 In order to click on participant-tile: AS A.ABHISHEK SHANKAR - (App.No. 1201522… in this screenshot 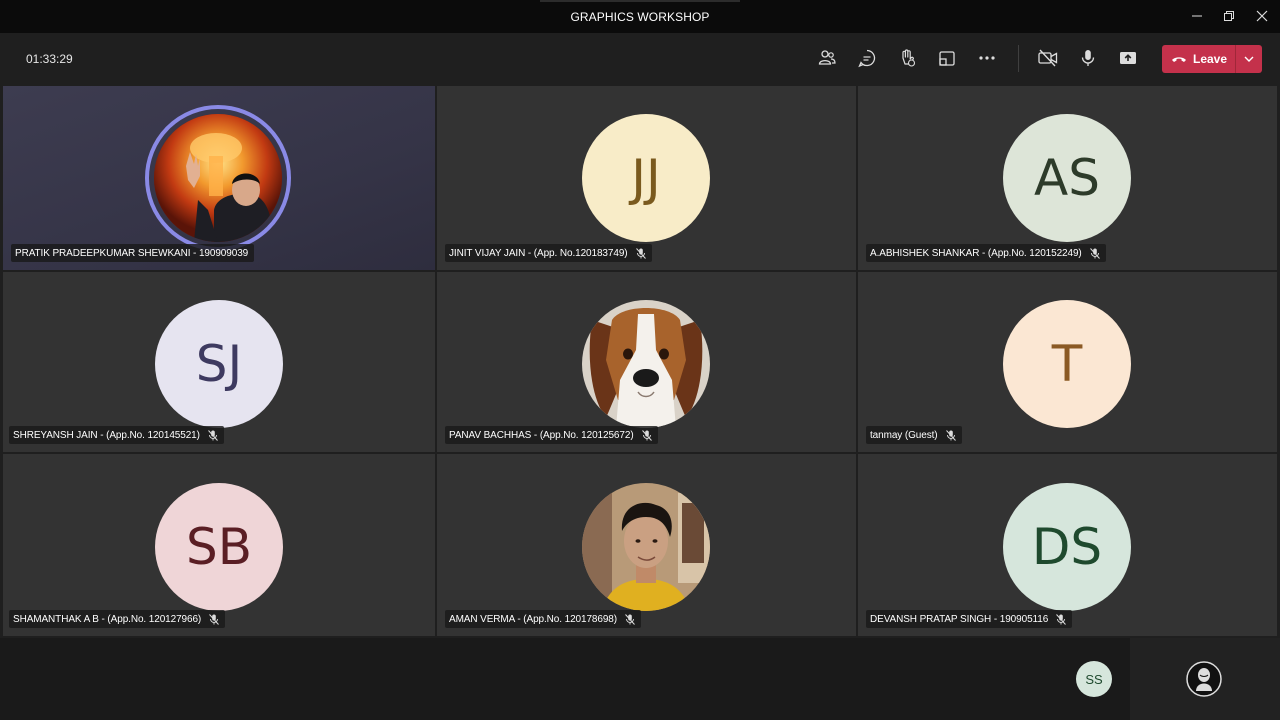, I will do `click(1067, 178)`.